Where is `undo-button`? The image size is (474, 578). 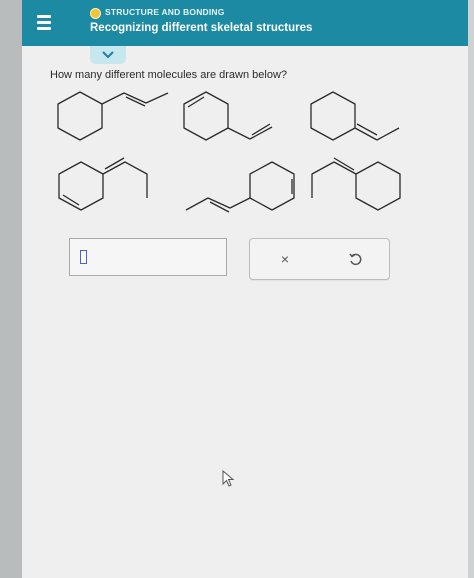 undo-button is located at coordinates (355, 259).